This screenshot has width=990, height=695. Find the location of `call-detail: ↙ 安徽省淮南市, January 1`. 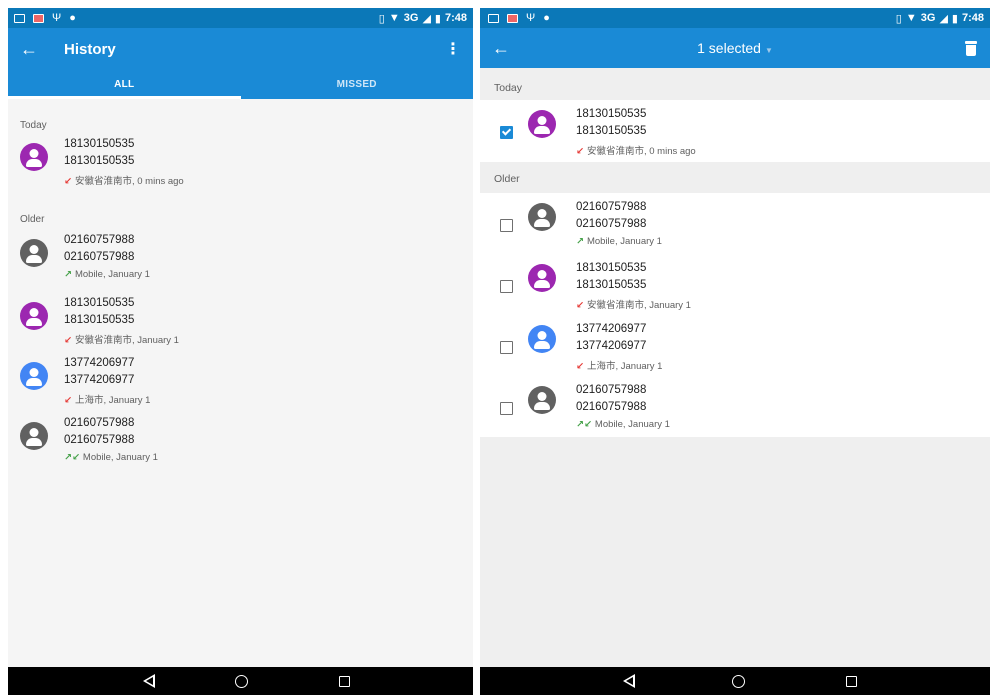

call-detail: ↙ 安徽省淮南市, January 1 is located at coordinates (121, 339).